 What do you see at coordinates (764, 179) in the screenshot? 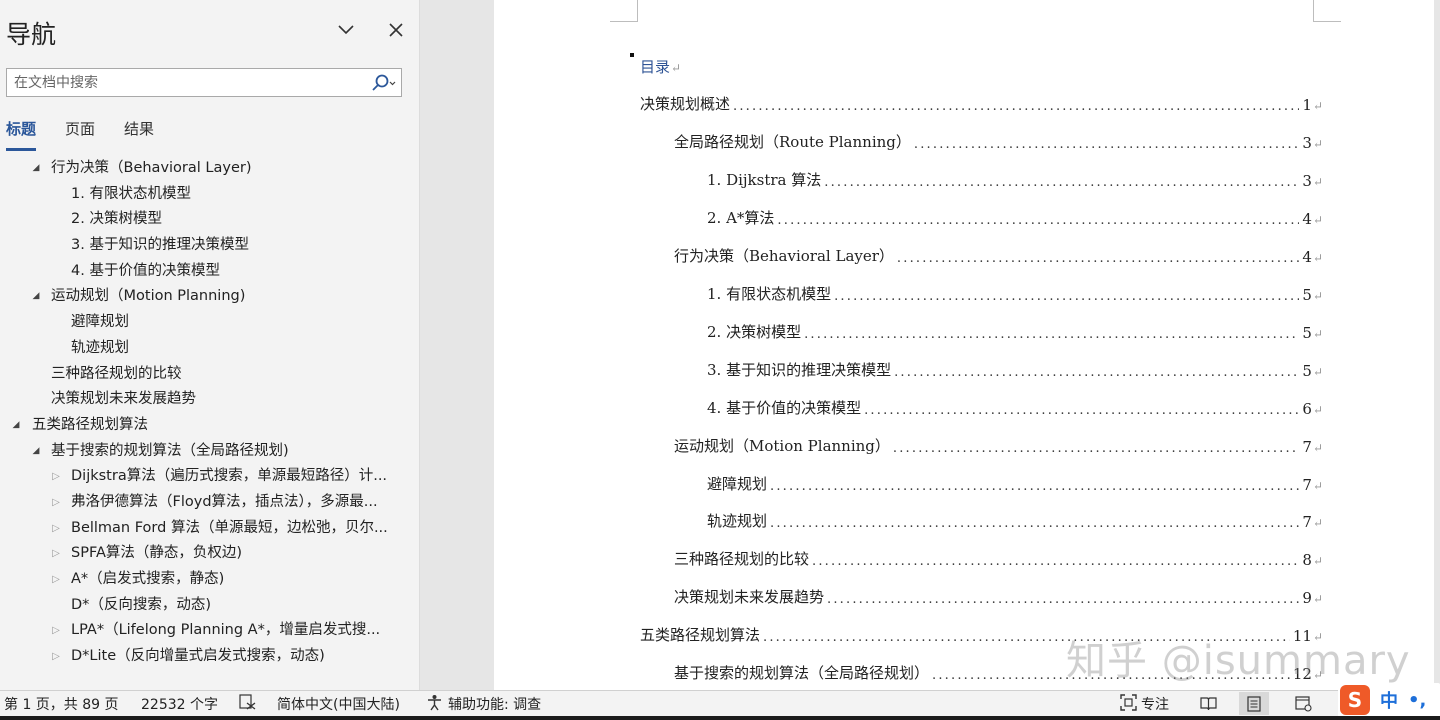
I see `toc-entry-text: 1. Dijkstra 算法` at bounding box center [764, 179].